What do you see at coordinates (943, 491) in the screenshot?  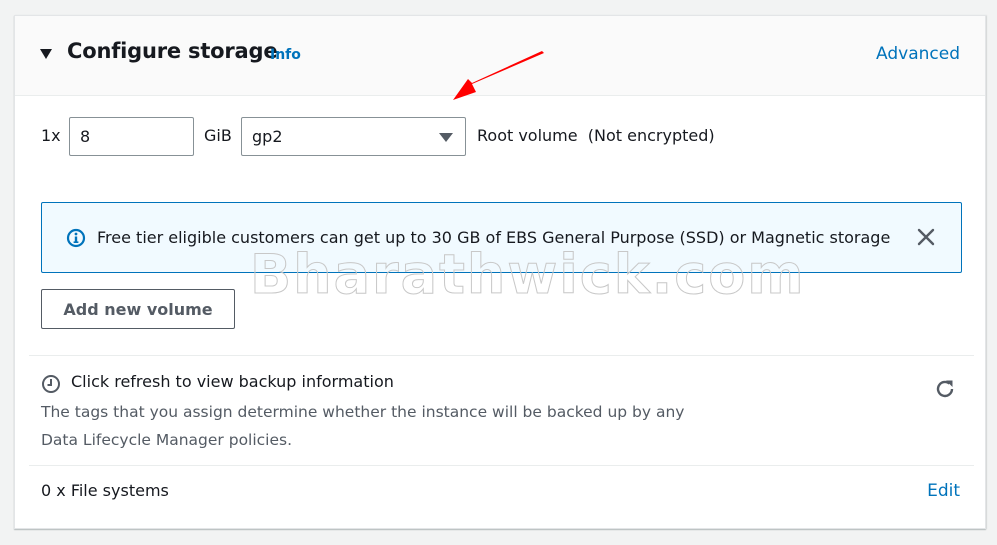 I see `edit-file-systems-link: Edit` at bounding box center [943, 491].